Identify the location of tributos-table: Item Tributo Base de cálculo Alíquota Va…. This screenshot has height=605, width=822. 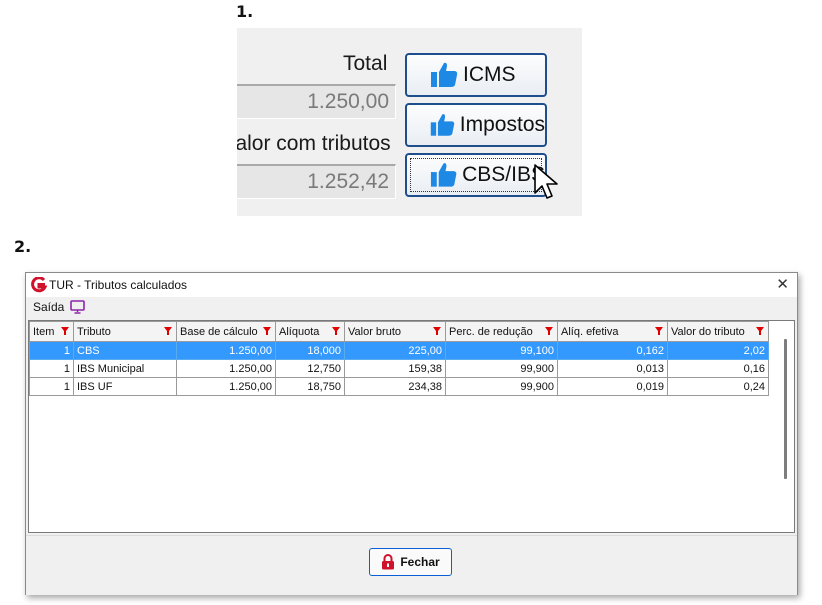
(399, 358).